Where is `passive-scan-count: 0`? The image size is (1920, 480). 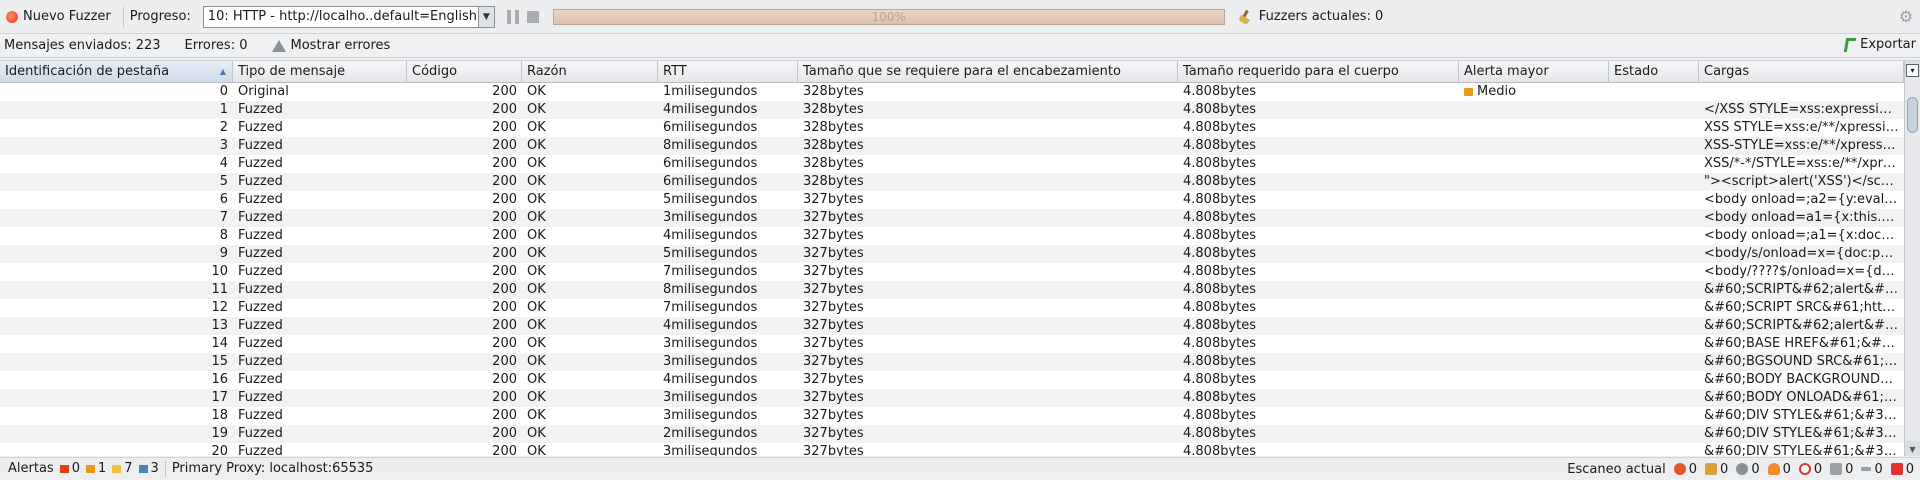
passive-scan-count: 0 is located at coordinates (1755, 469).